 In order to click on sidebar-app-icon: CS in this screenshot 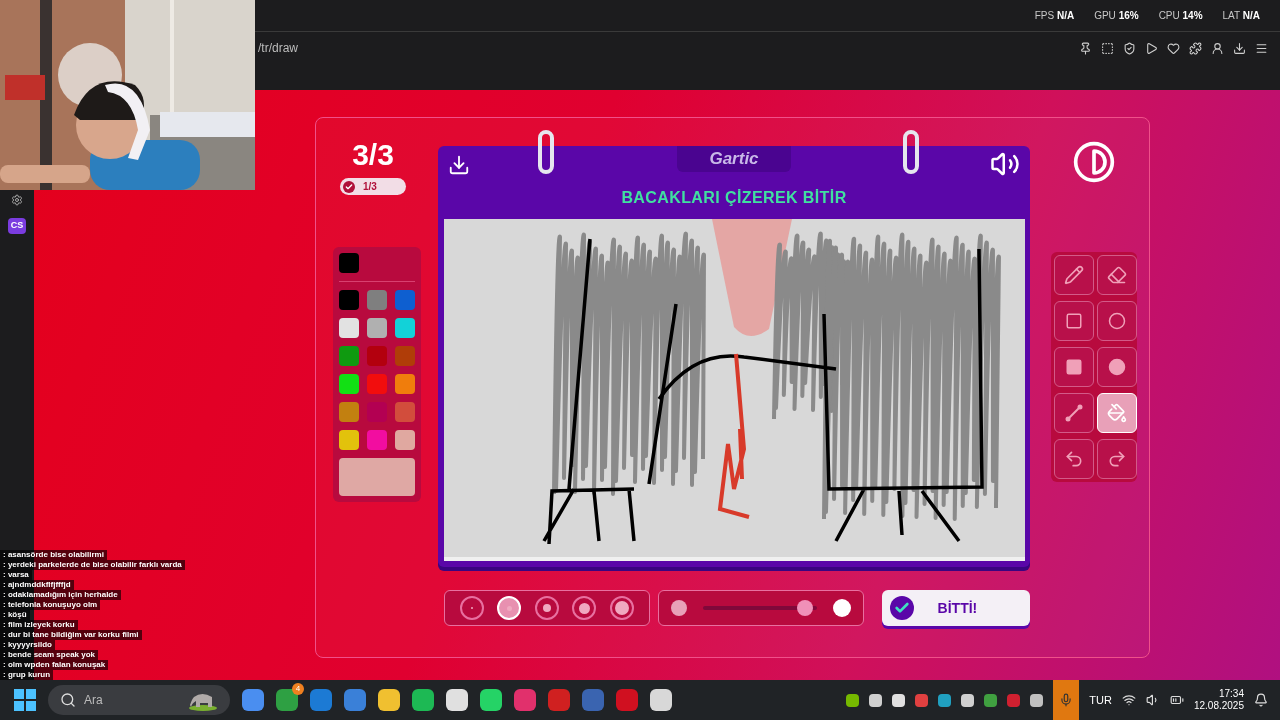, I will do `click(17, 226)`.